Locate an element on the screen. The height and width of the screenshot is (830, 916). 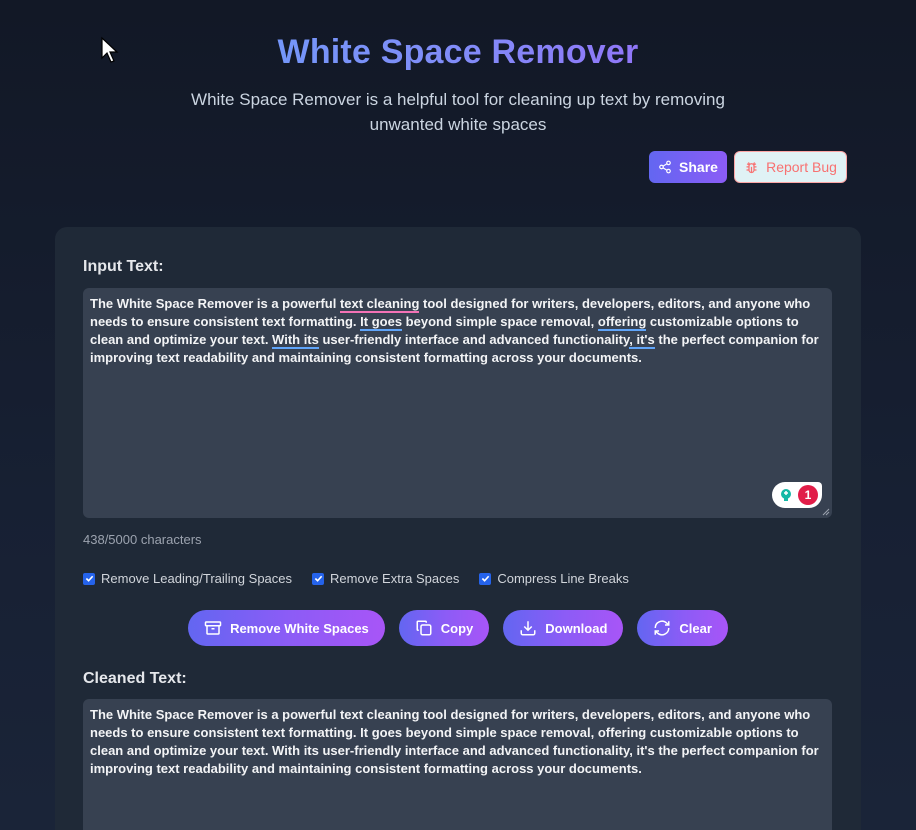
action-buttons: Remove White Spaces Copy Download Clear is located at coordinates (458, 628).